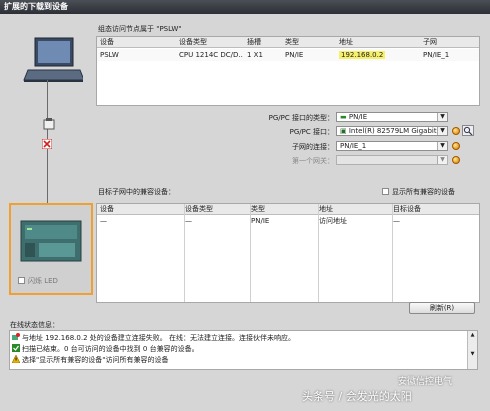  I want to click on configured-node-header: 设备 设备类型 插槽 类型 地址 子网, so click(288, 42).